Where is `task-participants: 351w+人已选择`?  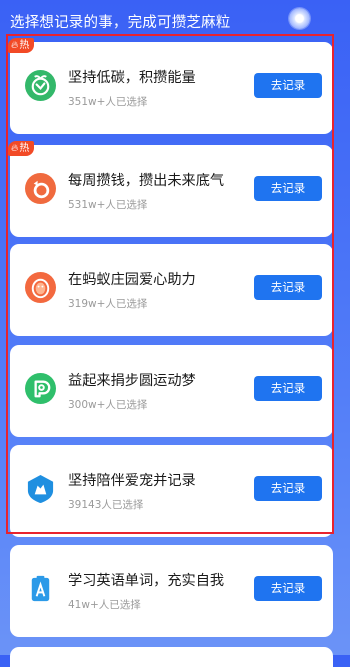 task-participants: 351w+人已选择 is located at coordinates (108, 102).